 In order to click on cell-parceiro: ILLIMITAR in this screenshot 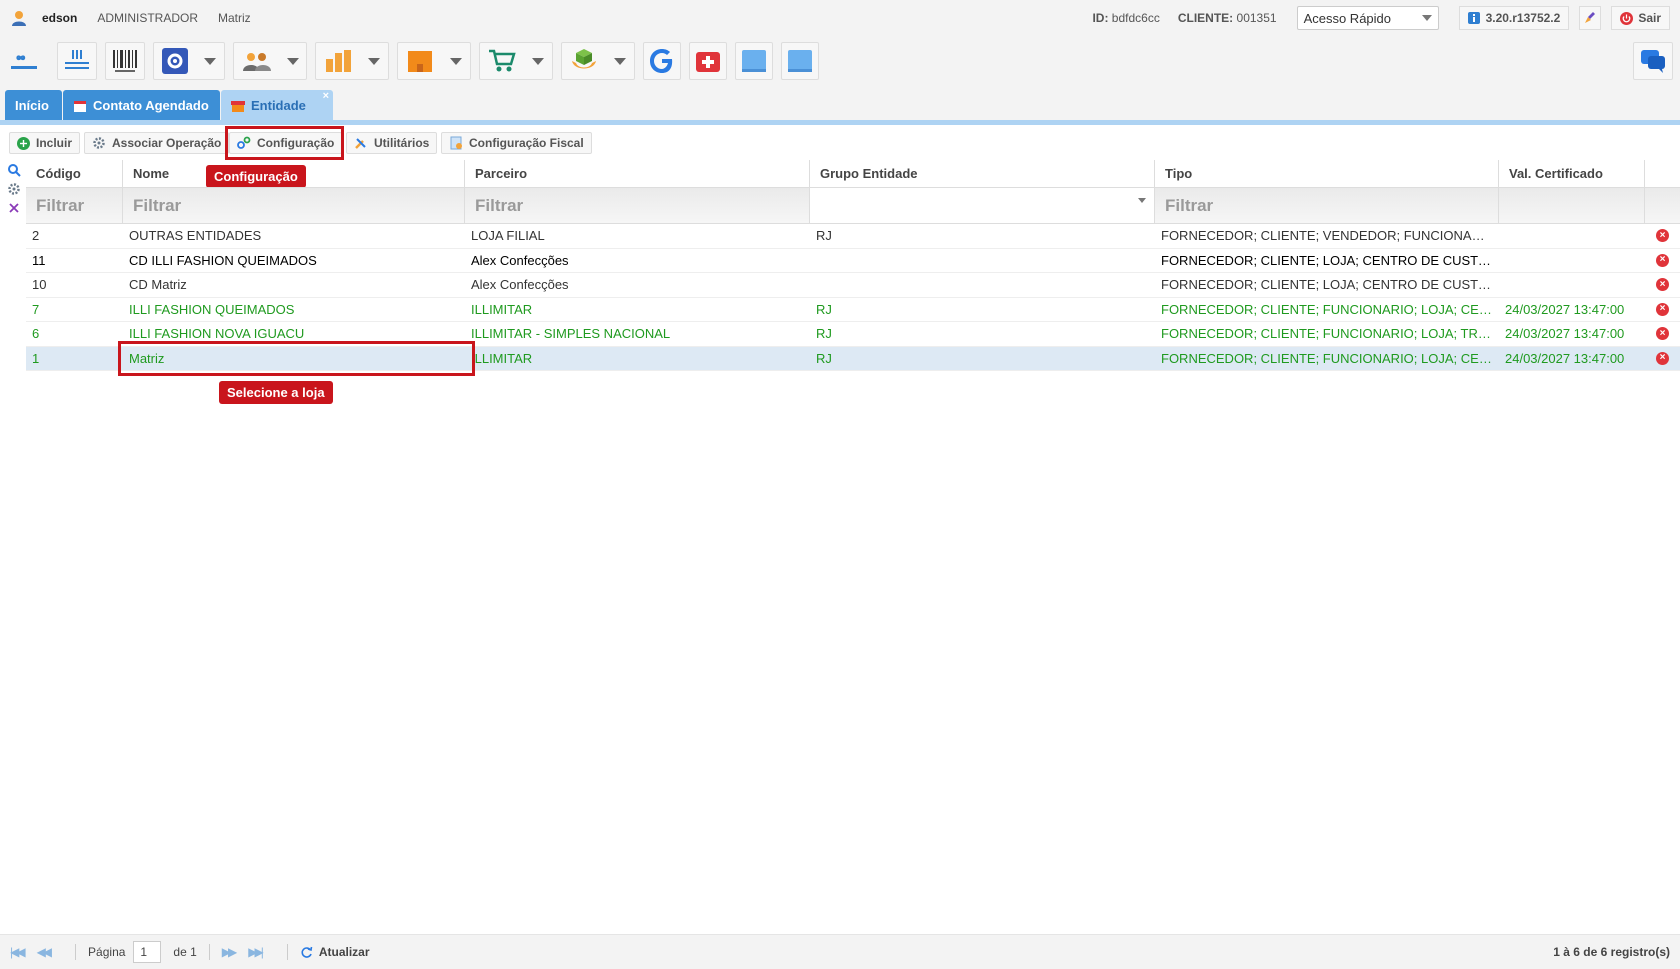, I will do `click(502, 358)`.